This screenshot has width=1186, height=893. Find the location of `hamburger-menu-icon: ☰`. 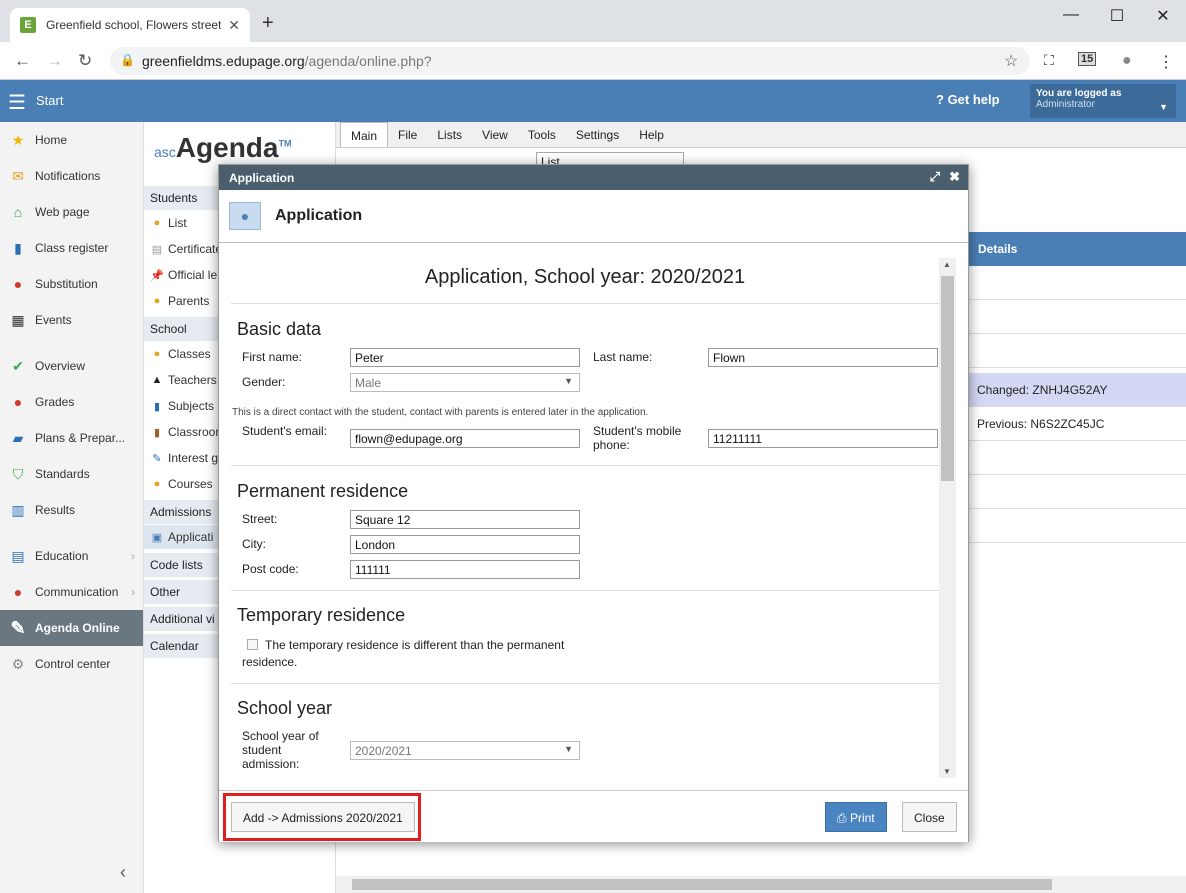

hamburger-menu-icon: ☰ is located at coordinates (17, 102).